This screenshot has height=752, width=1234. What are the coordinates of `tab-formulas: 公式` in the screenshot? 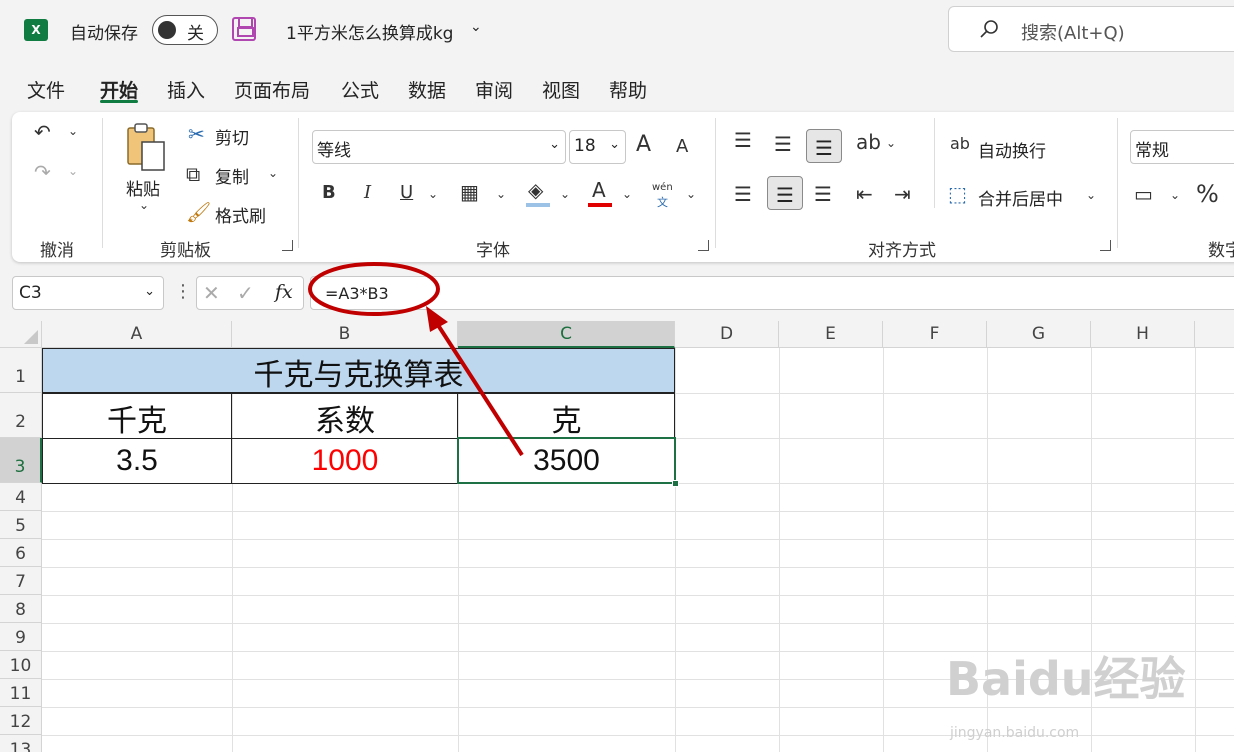 It's located at (360, 89).